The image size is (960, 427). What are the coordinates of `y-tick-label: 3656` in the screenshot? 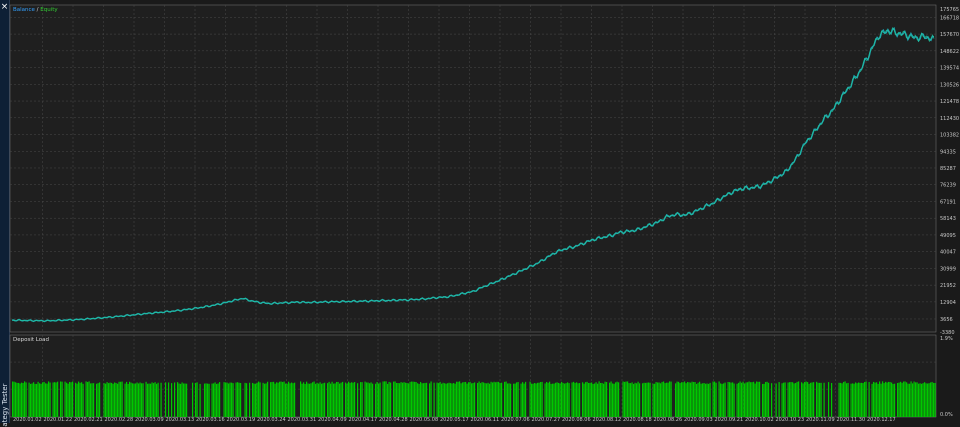 It's located at (946, 320).